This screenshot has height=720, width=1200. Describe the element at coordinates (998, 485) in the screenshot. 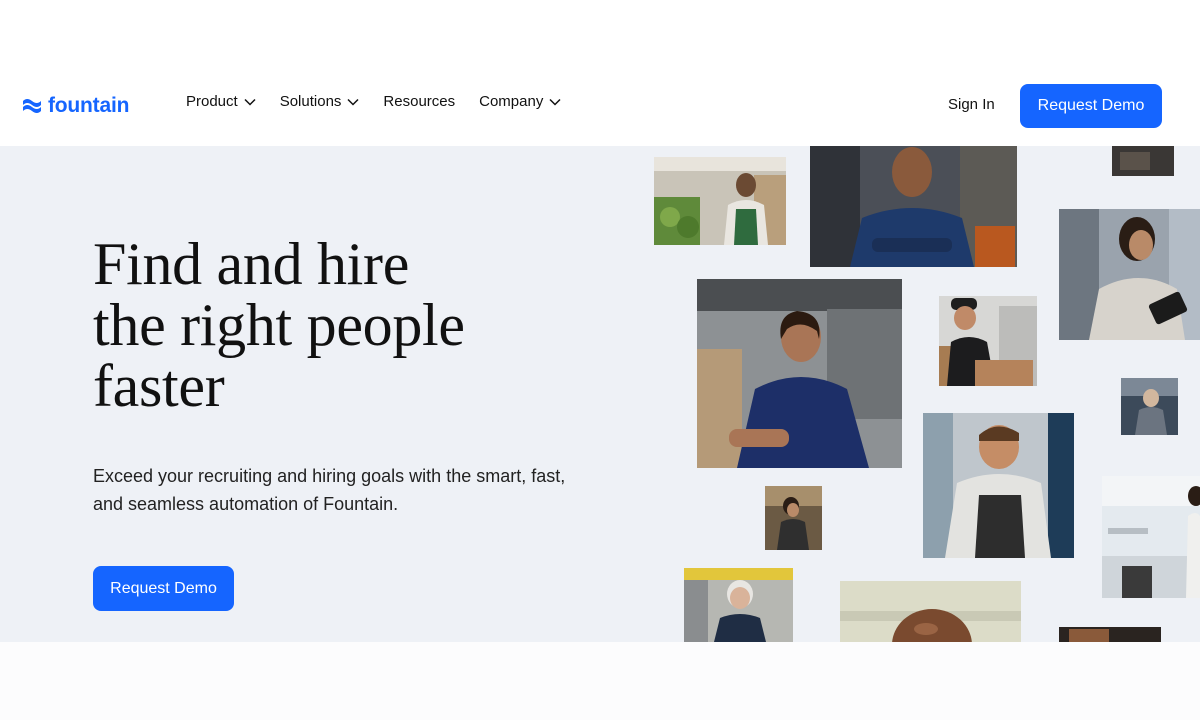

I see `chef-photo` at that location.